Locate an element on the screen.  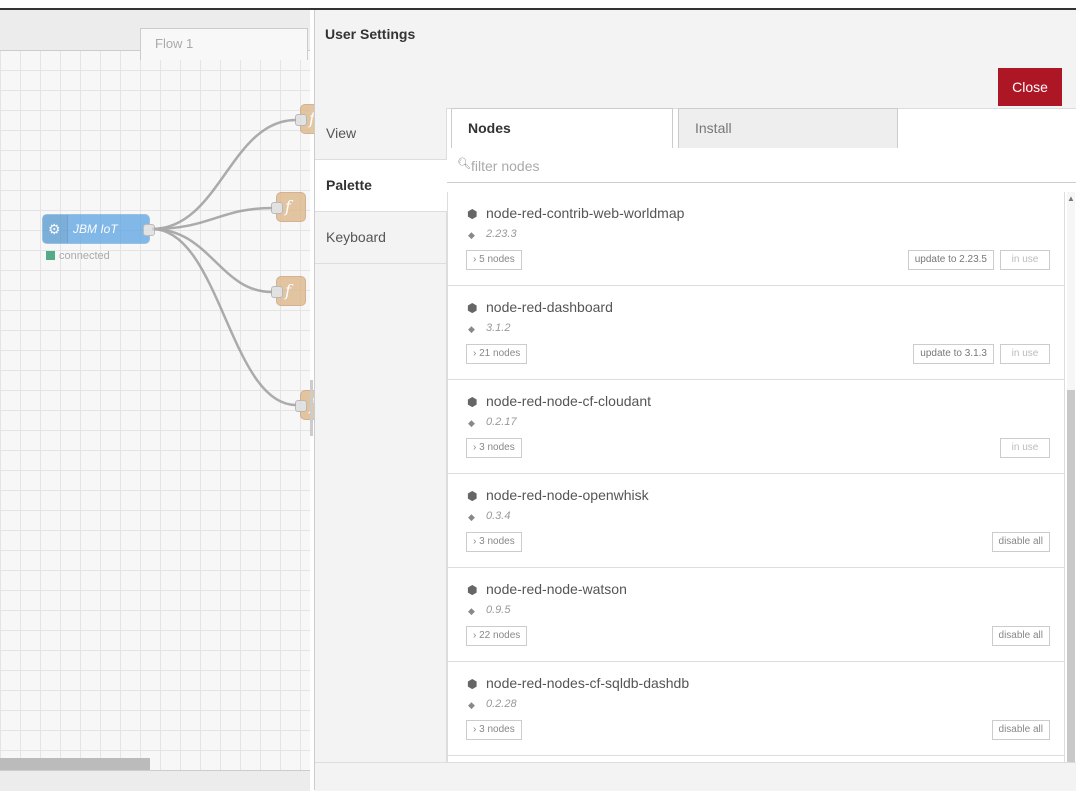
settings-sidebar: View Palette Keyboard is located at coordinates (381, 449).